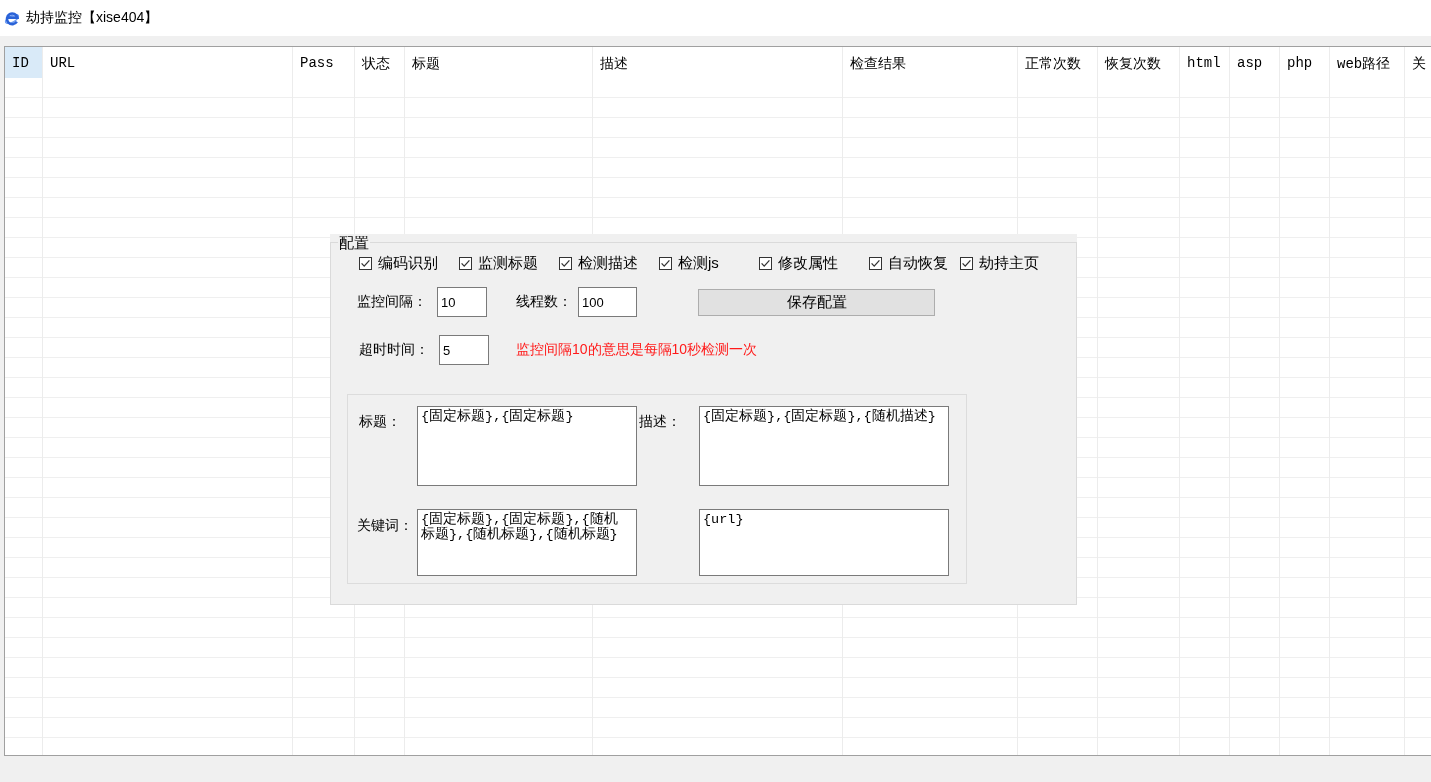  I want to click on hint-text: 监控间隔10的意思是每隔10秒检测一次, so click(637, 350).